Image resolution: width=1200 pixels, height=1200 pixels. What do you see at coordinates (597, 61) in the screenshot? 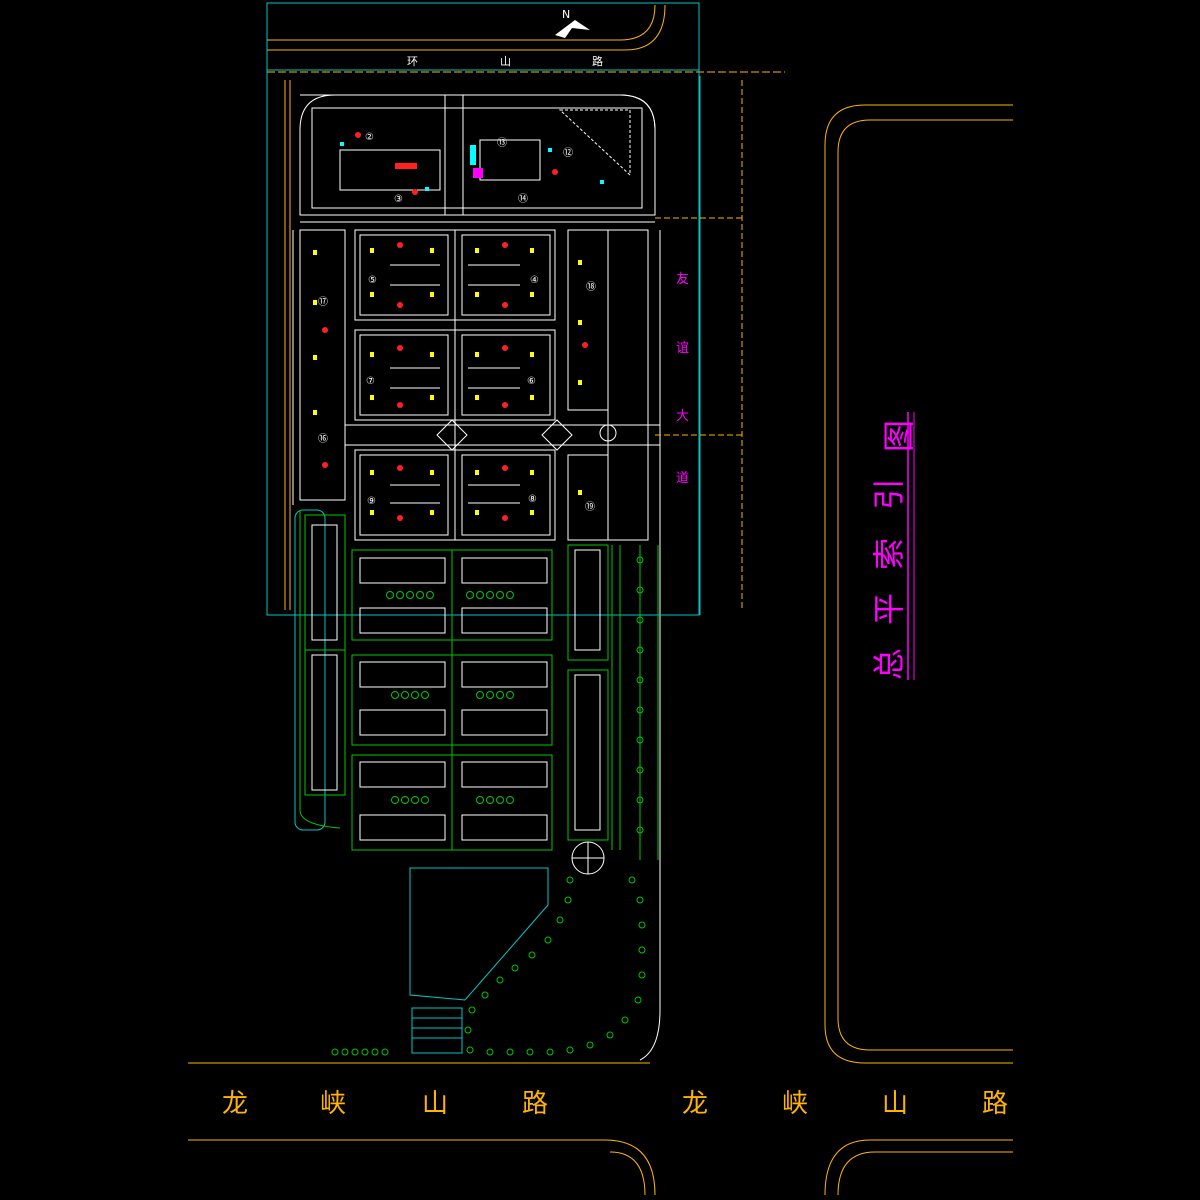
I see `road-top-char: 路` at bounding box center [597, 61].